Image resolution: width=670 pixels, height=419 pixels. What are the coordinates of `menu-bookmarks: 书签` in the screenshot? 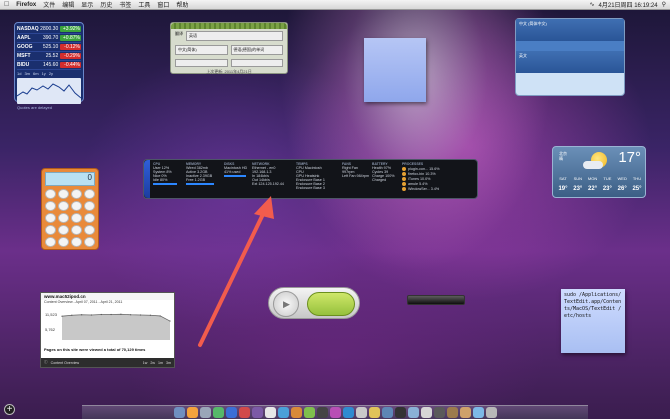 It's located at (125, 4).